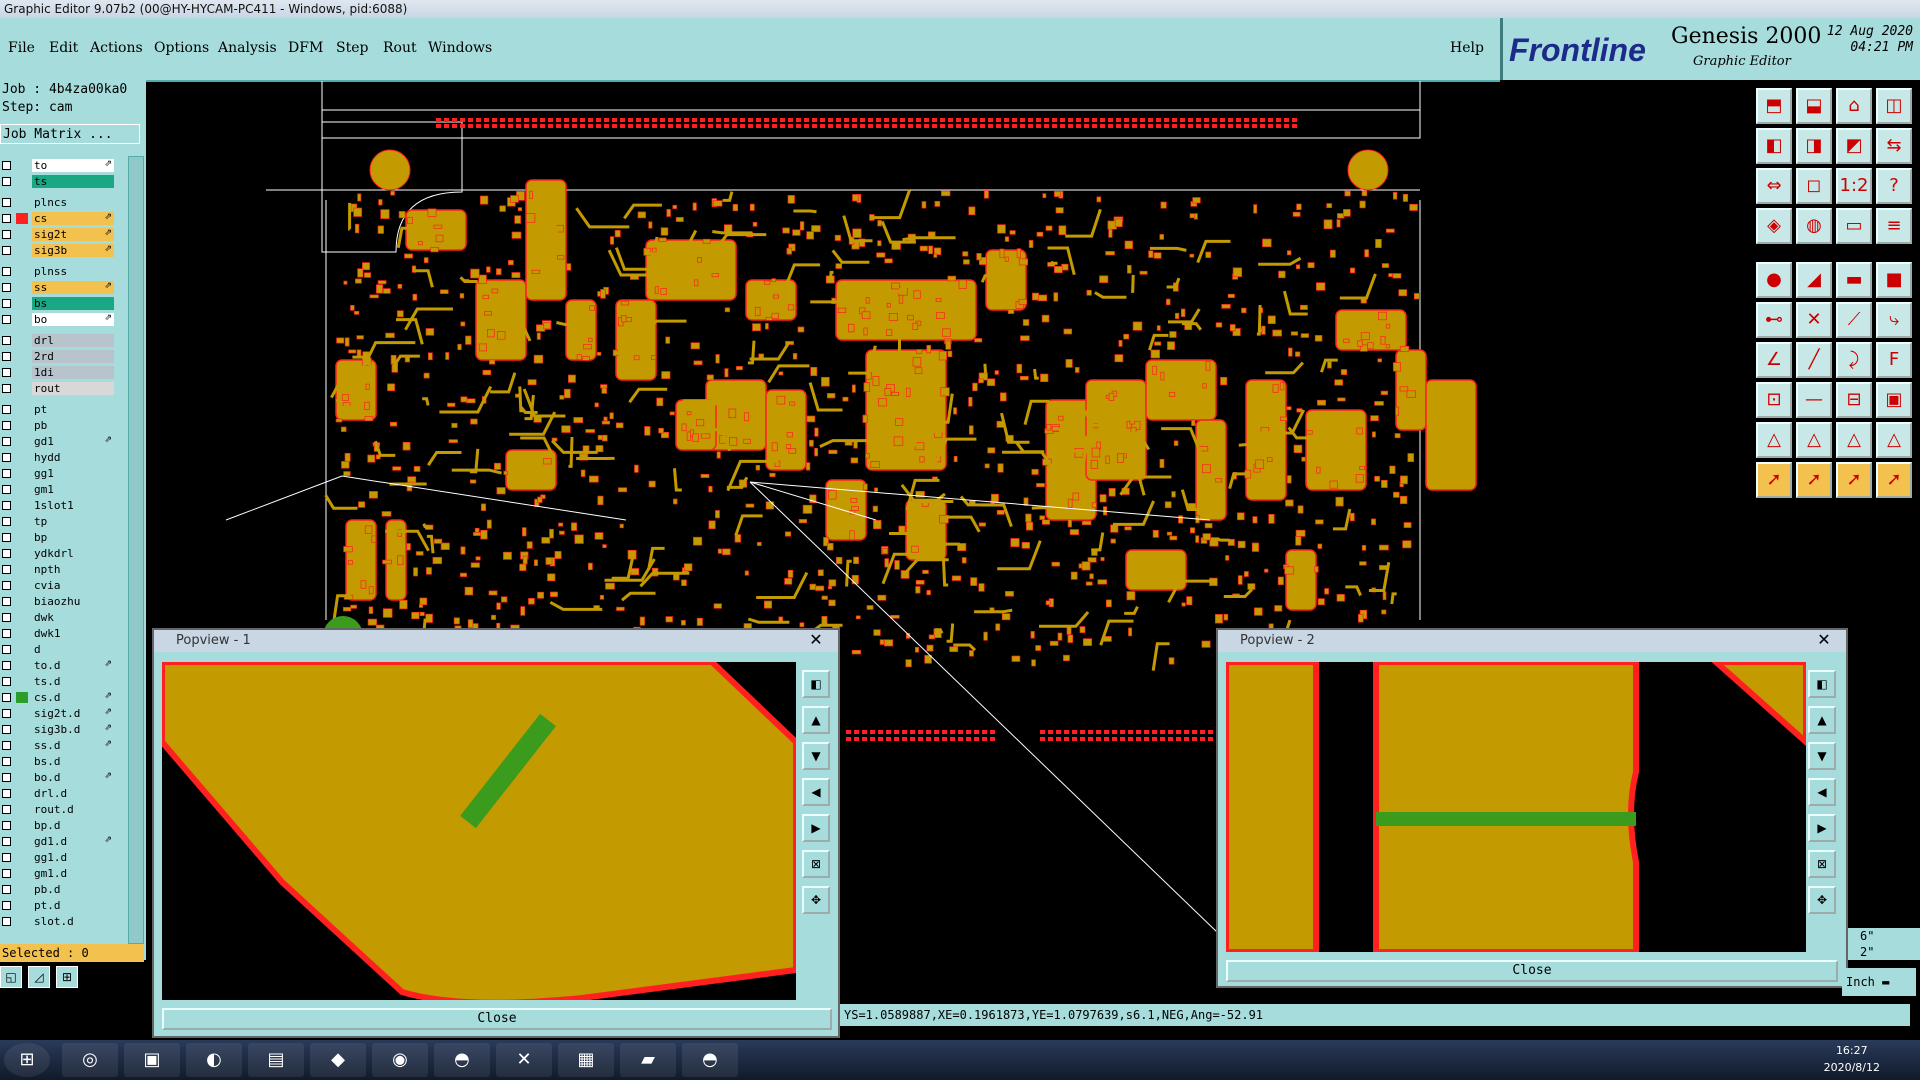 The height and width of the screenshot is (1080, 1920). What do you see at coordinates (1814, 480) in the screenshot?
I see `pointer-b-icon: ➚` at bounding box center [1814, 480].